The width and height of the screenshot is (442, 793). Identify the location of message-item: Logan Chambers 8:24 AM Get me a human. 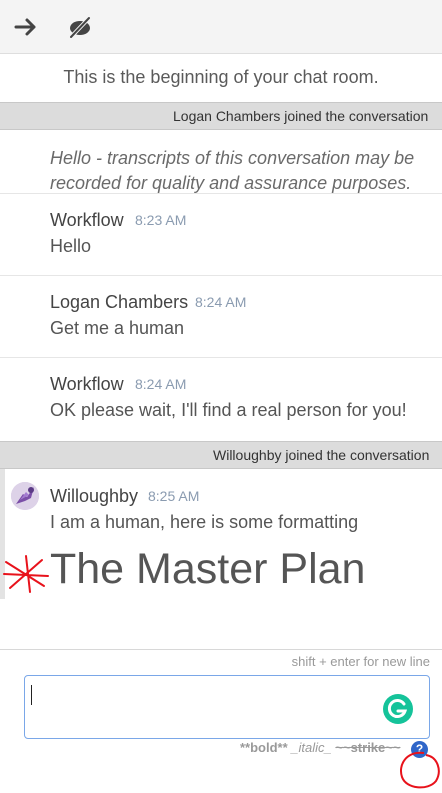
(221, 316).